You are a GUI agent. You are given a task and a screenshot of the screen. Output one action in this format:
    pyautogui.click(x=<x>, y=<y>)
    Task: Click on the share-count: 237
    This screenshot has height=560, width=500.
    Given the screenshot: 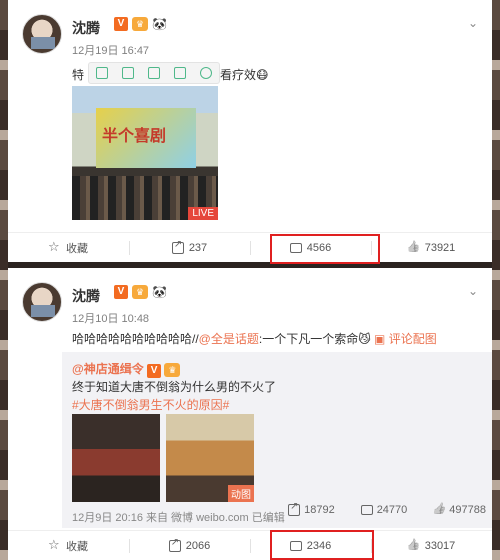 What is the action you would take?
    pyautogui.click(x=198, y=247)
    